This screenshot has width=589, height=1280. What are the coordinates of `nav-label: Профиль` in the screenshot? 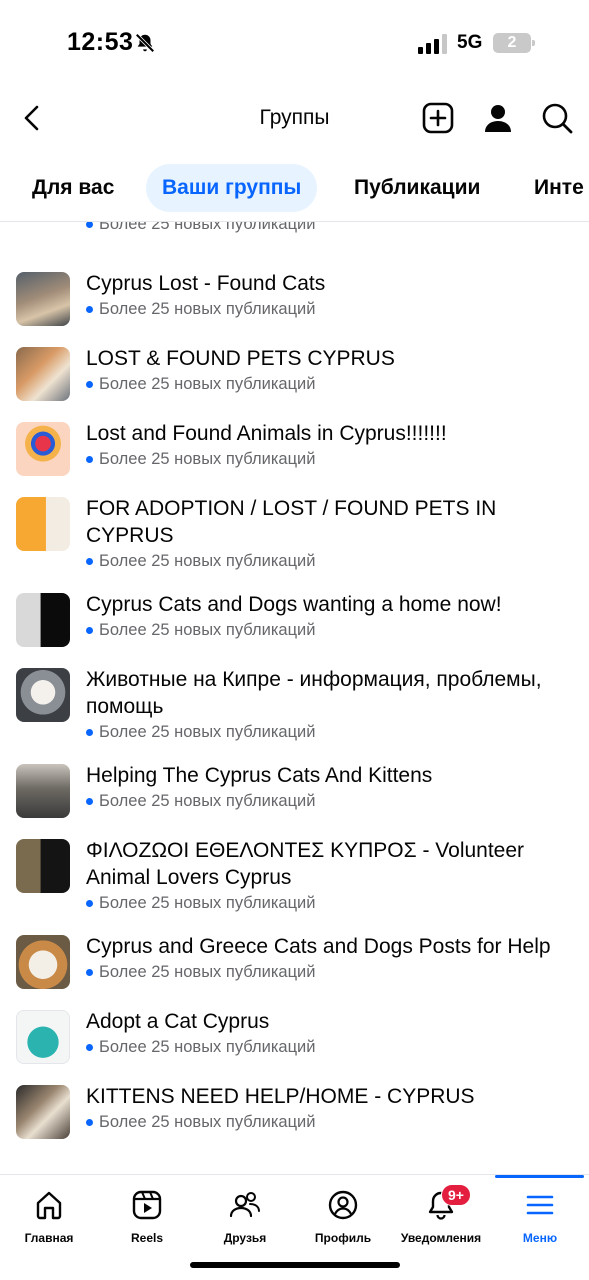 It's located at (343, 1238).